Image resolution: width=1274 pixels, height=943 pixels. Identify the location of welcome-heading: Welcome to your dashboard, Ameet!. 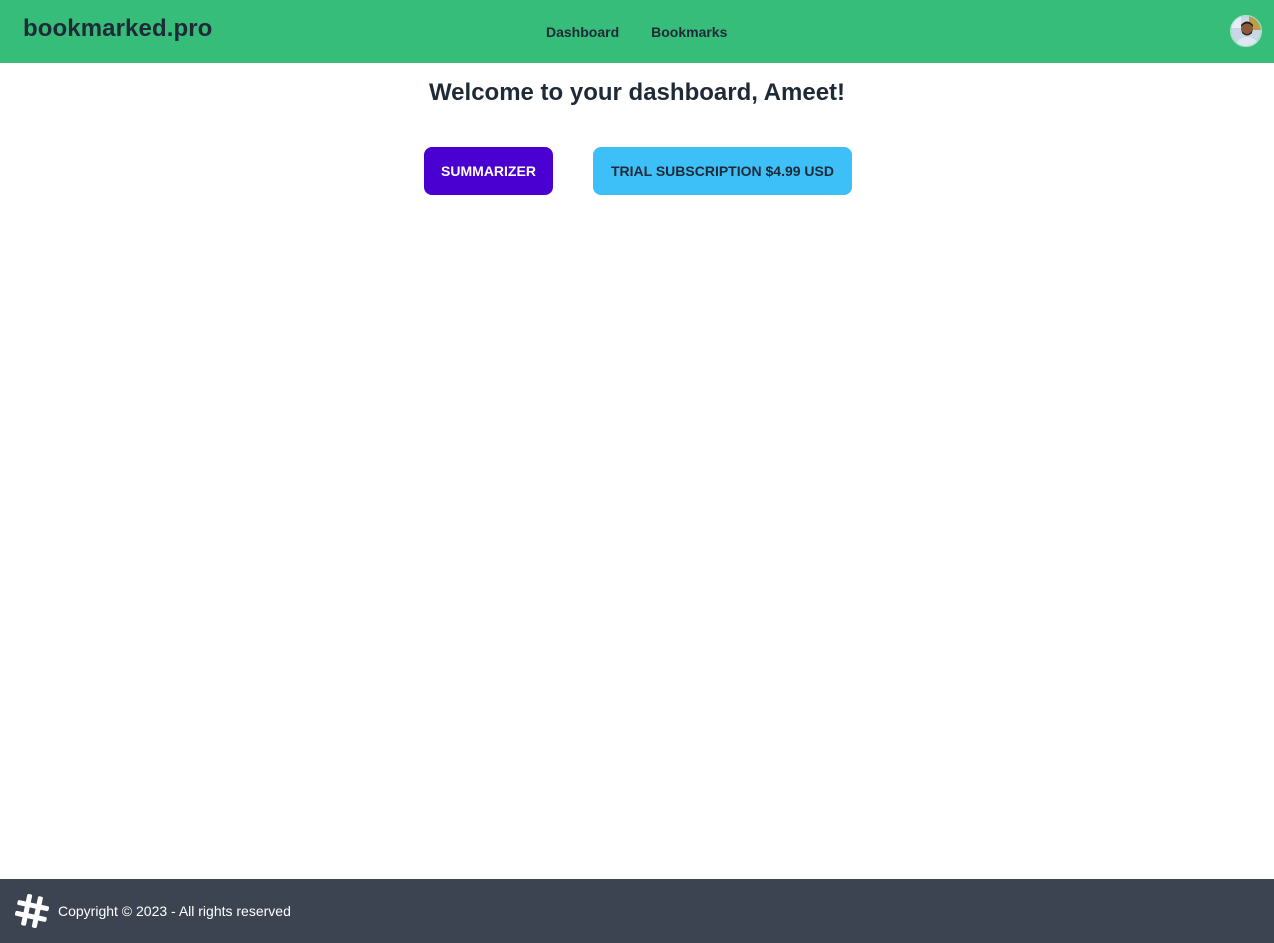
(637, 92).